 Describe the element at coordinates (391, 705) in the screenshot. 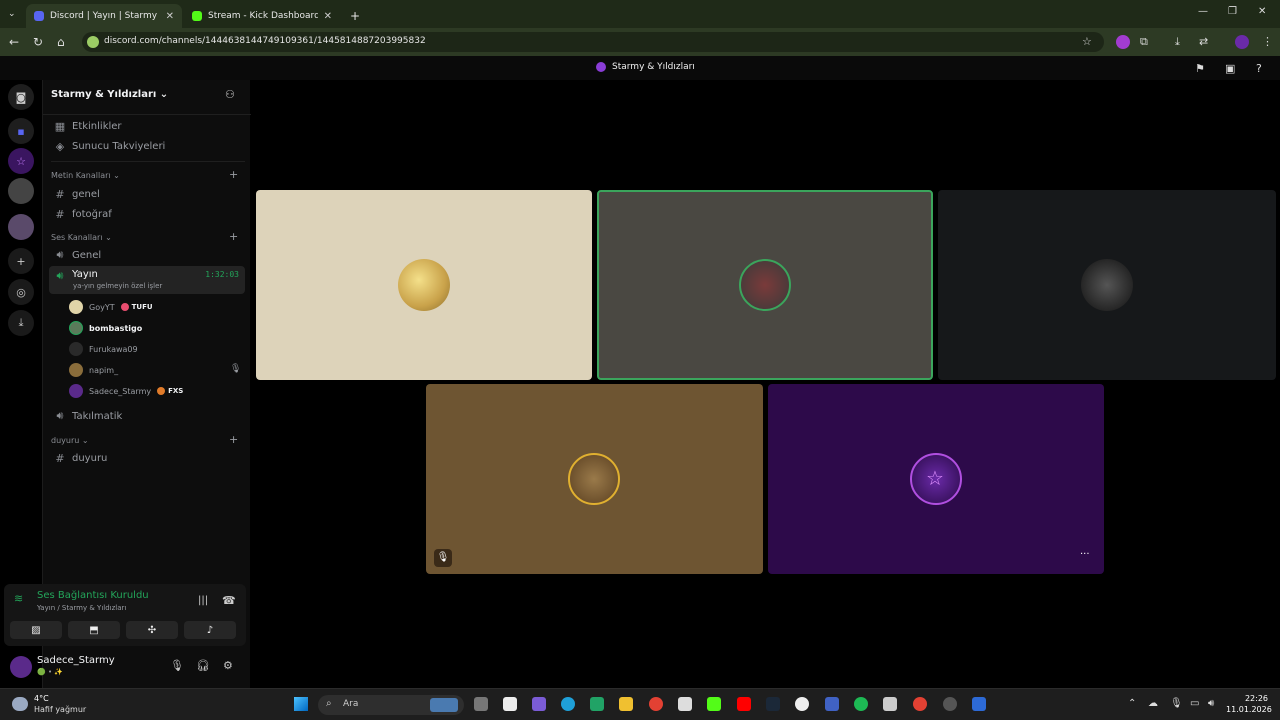

I see `taskbar-search: ⌕ Ara` at that location.